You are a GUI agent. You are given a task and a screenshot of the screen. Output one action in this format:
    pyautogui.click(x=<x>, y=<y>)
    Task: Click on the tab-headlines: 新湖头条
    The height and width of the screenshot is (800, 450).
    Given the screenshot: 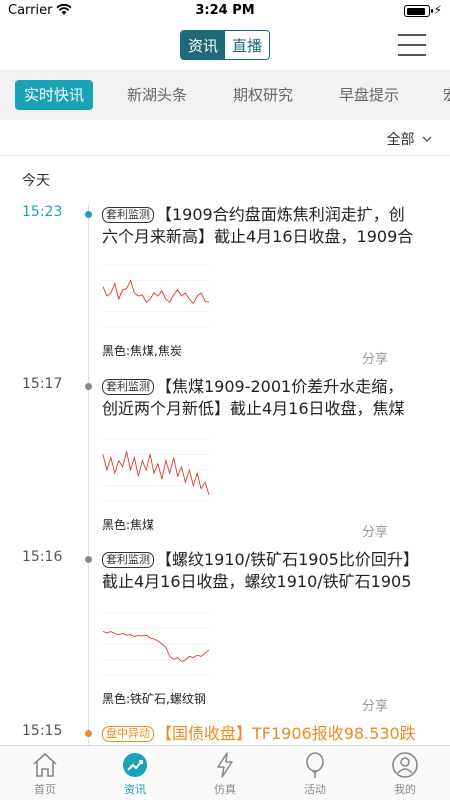 What is the action you would take?
    pyautogui.click(x=157, y=95)
    